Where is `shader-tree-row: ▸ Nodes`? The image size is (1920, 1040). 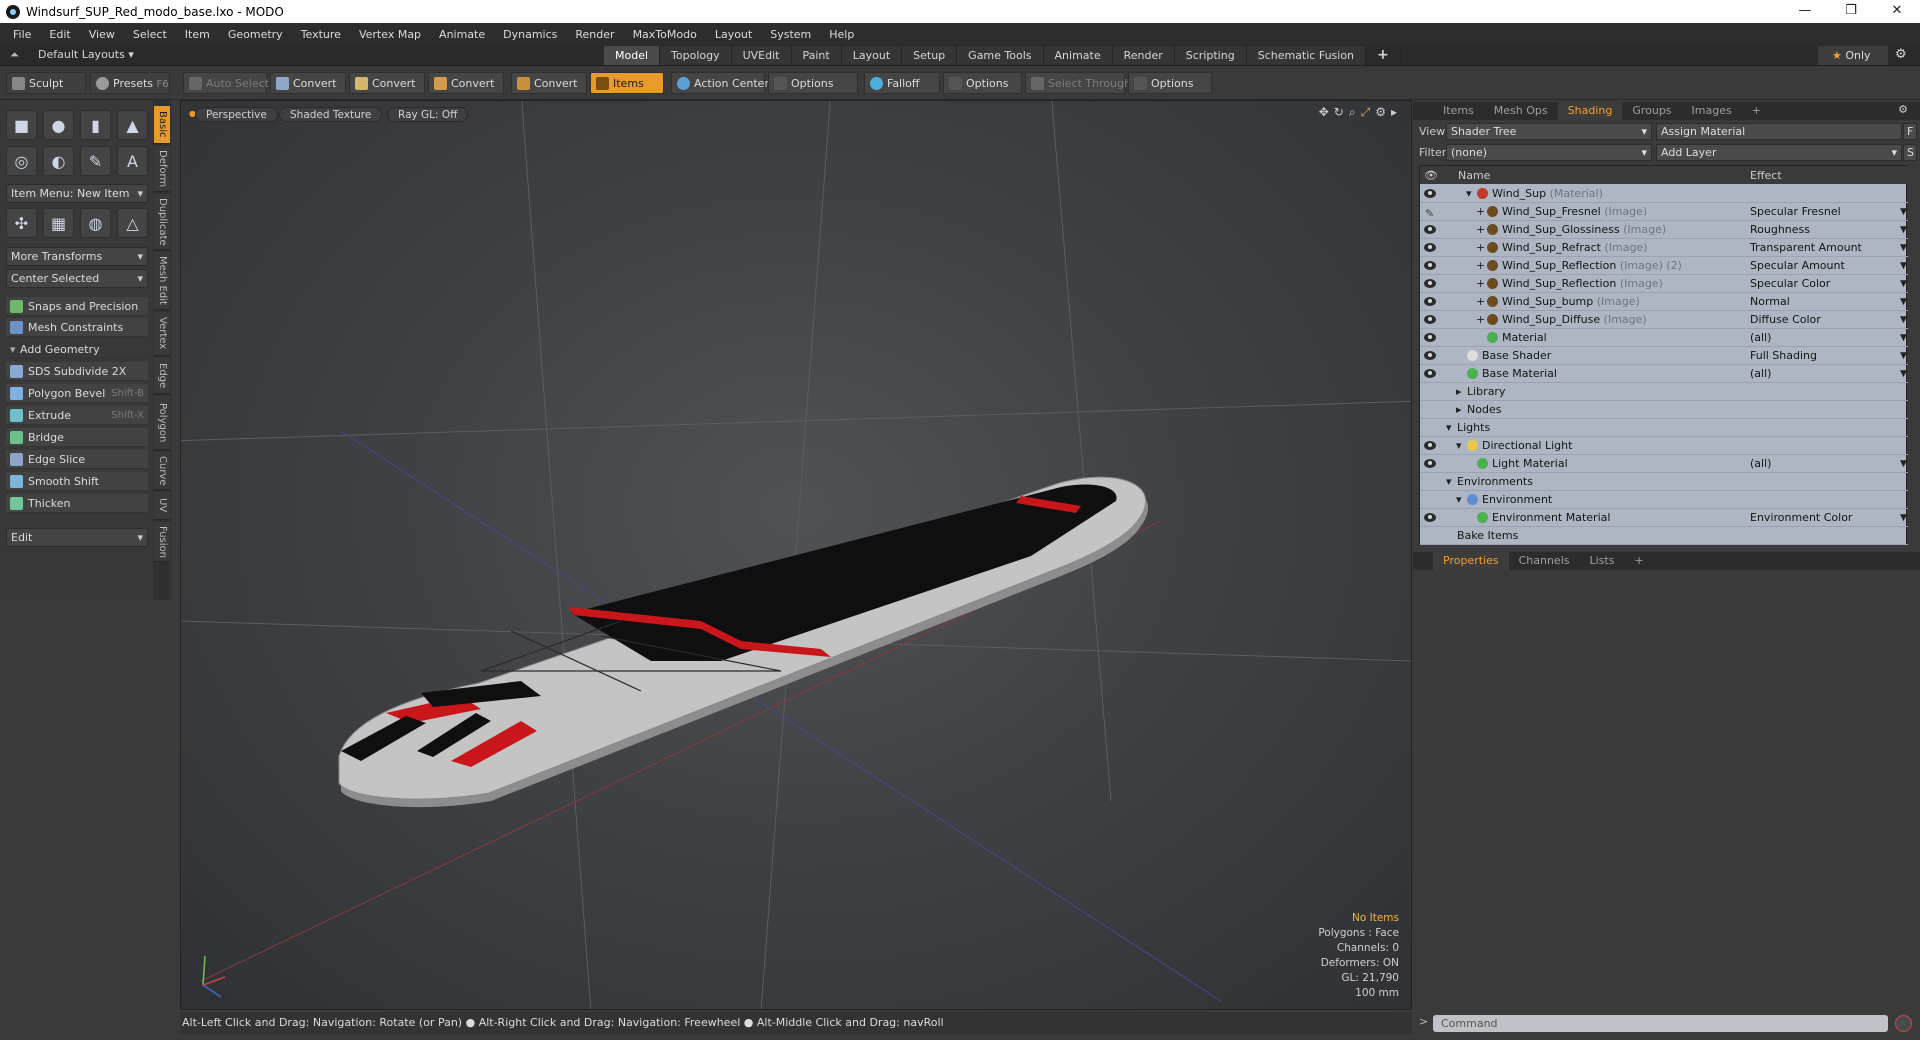
shader-tree-row: ▸ Nodes is located at coordinates (1664, 410).